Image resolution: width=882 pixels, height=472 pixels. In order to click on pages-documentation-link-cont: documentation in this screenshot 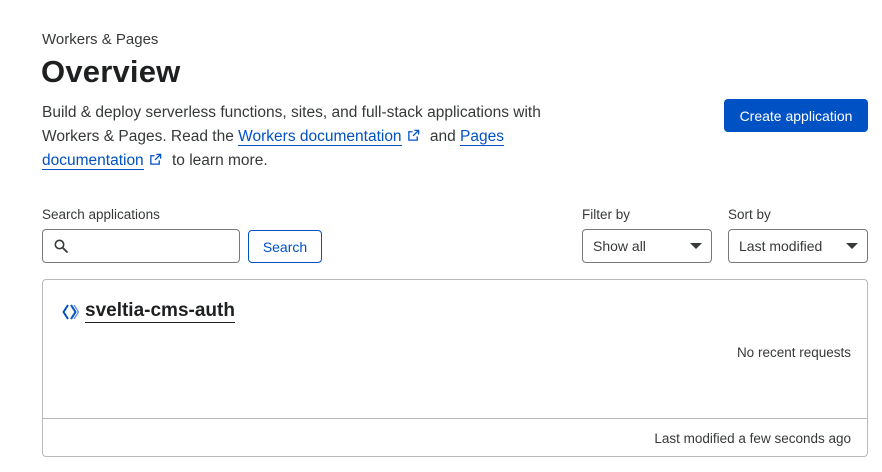, I will do `click(93, 161)`.